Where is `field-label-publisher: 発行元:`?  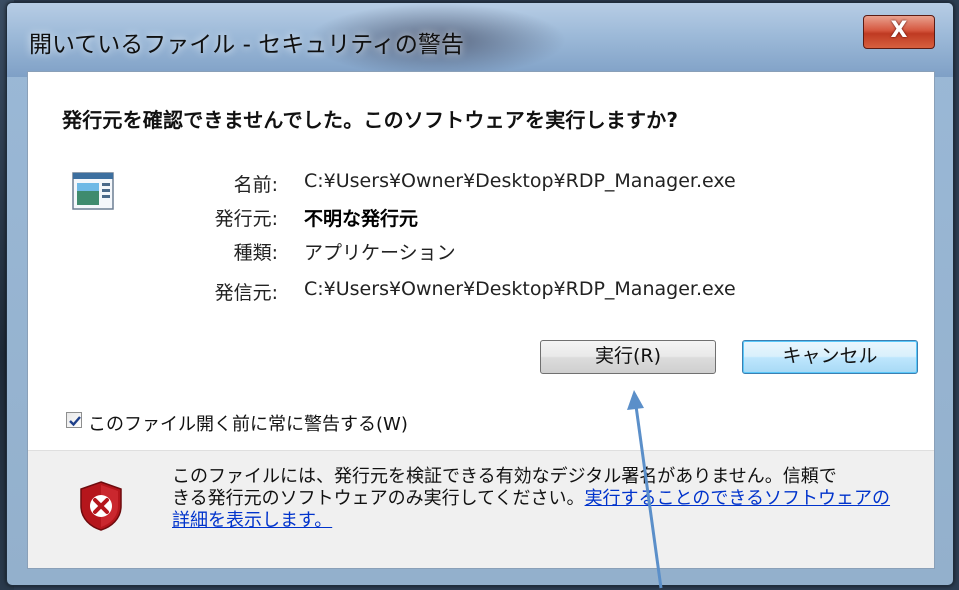 field-label-publisher: 発行元: is located at coordinates (246, 219).